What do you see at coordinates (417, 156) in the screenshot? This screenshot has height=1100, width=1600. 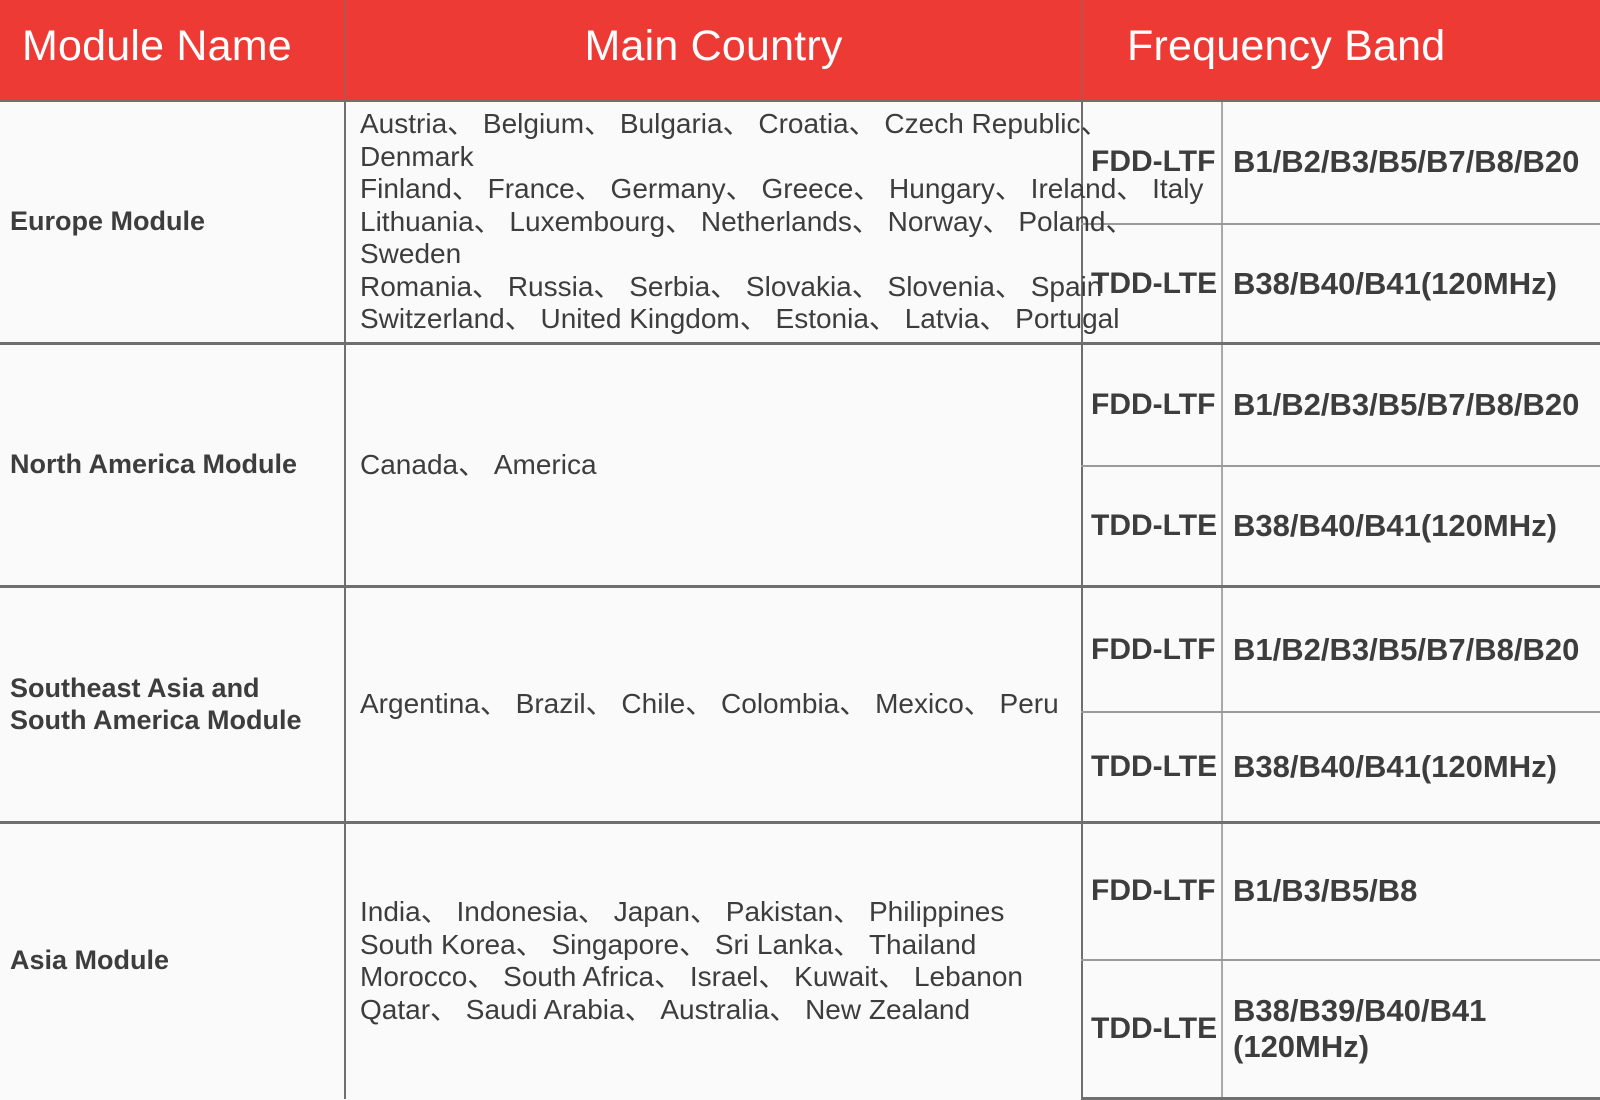 I see `country-line: Denmark` at bounding box center [417, 156].